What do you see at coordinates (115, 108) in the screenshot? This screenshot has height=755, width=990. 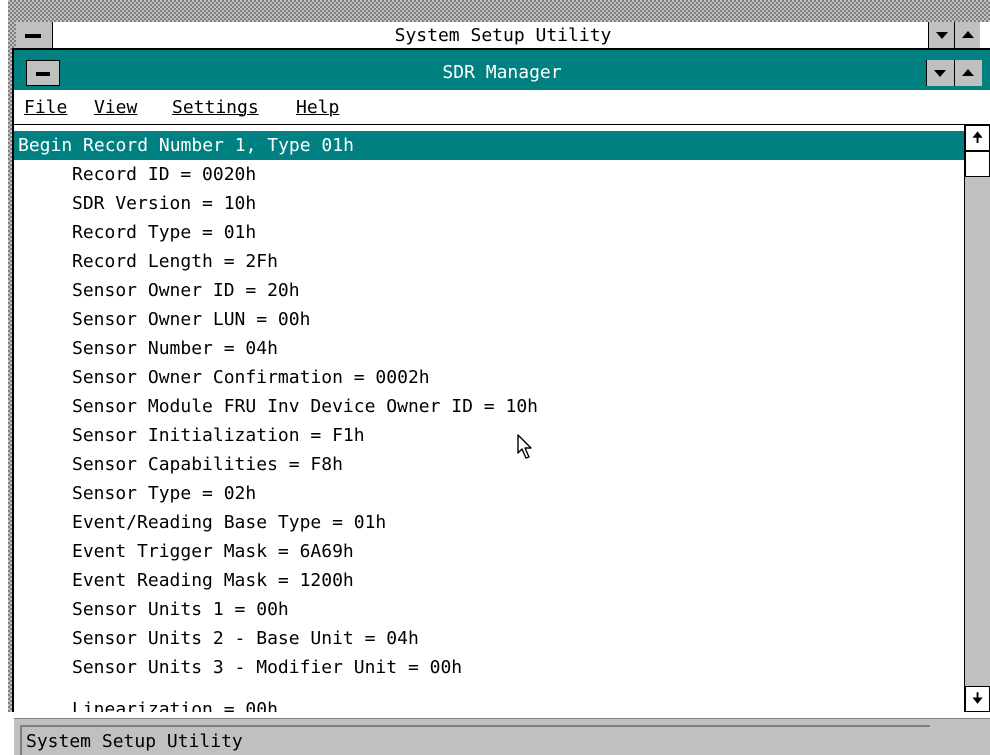 I see `menu-view: View` at bounding box center [115, 108].